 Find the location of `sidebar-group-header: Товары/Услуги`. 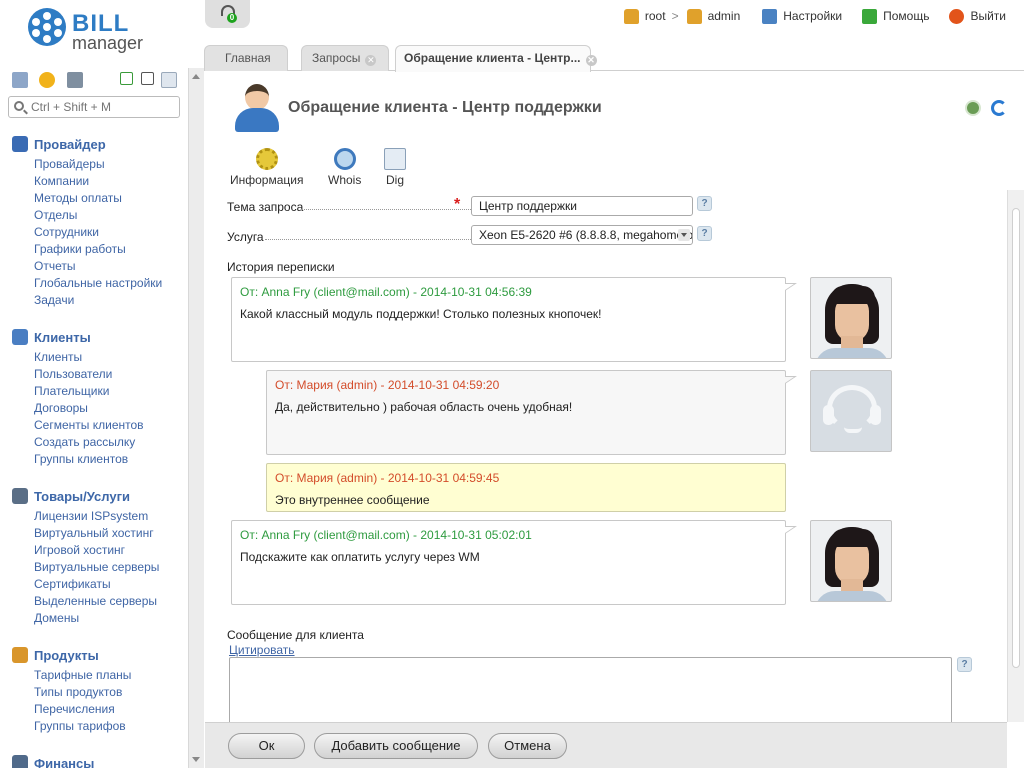

sidebar-group-header: Товары/Услуги is located at coordinates (94, 496).